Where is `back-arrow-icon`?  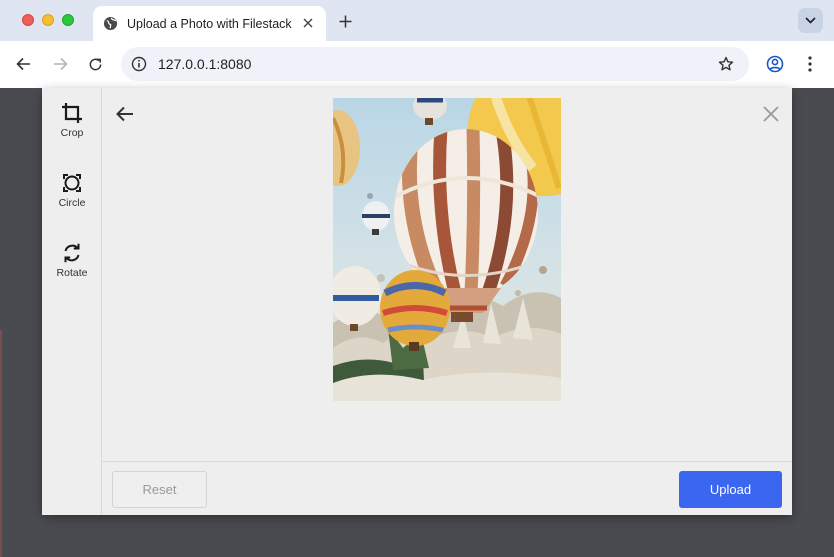
back-arrow-icon is located at coordinates (23, 64).